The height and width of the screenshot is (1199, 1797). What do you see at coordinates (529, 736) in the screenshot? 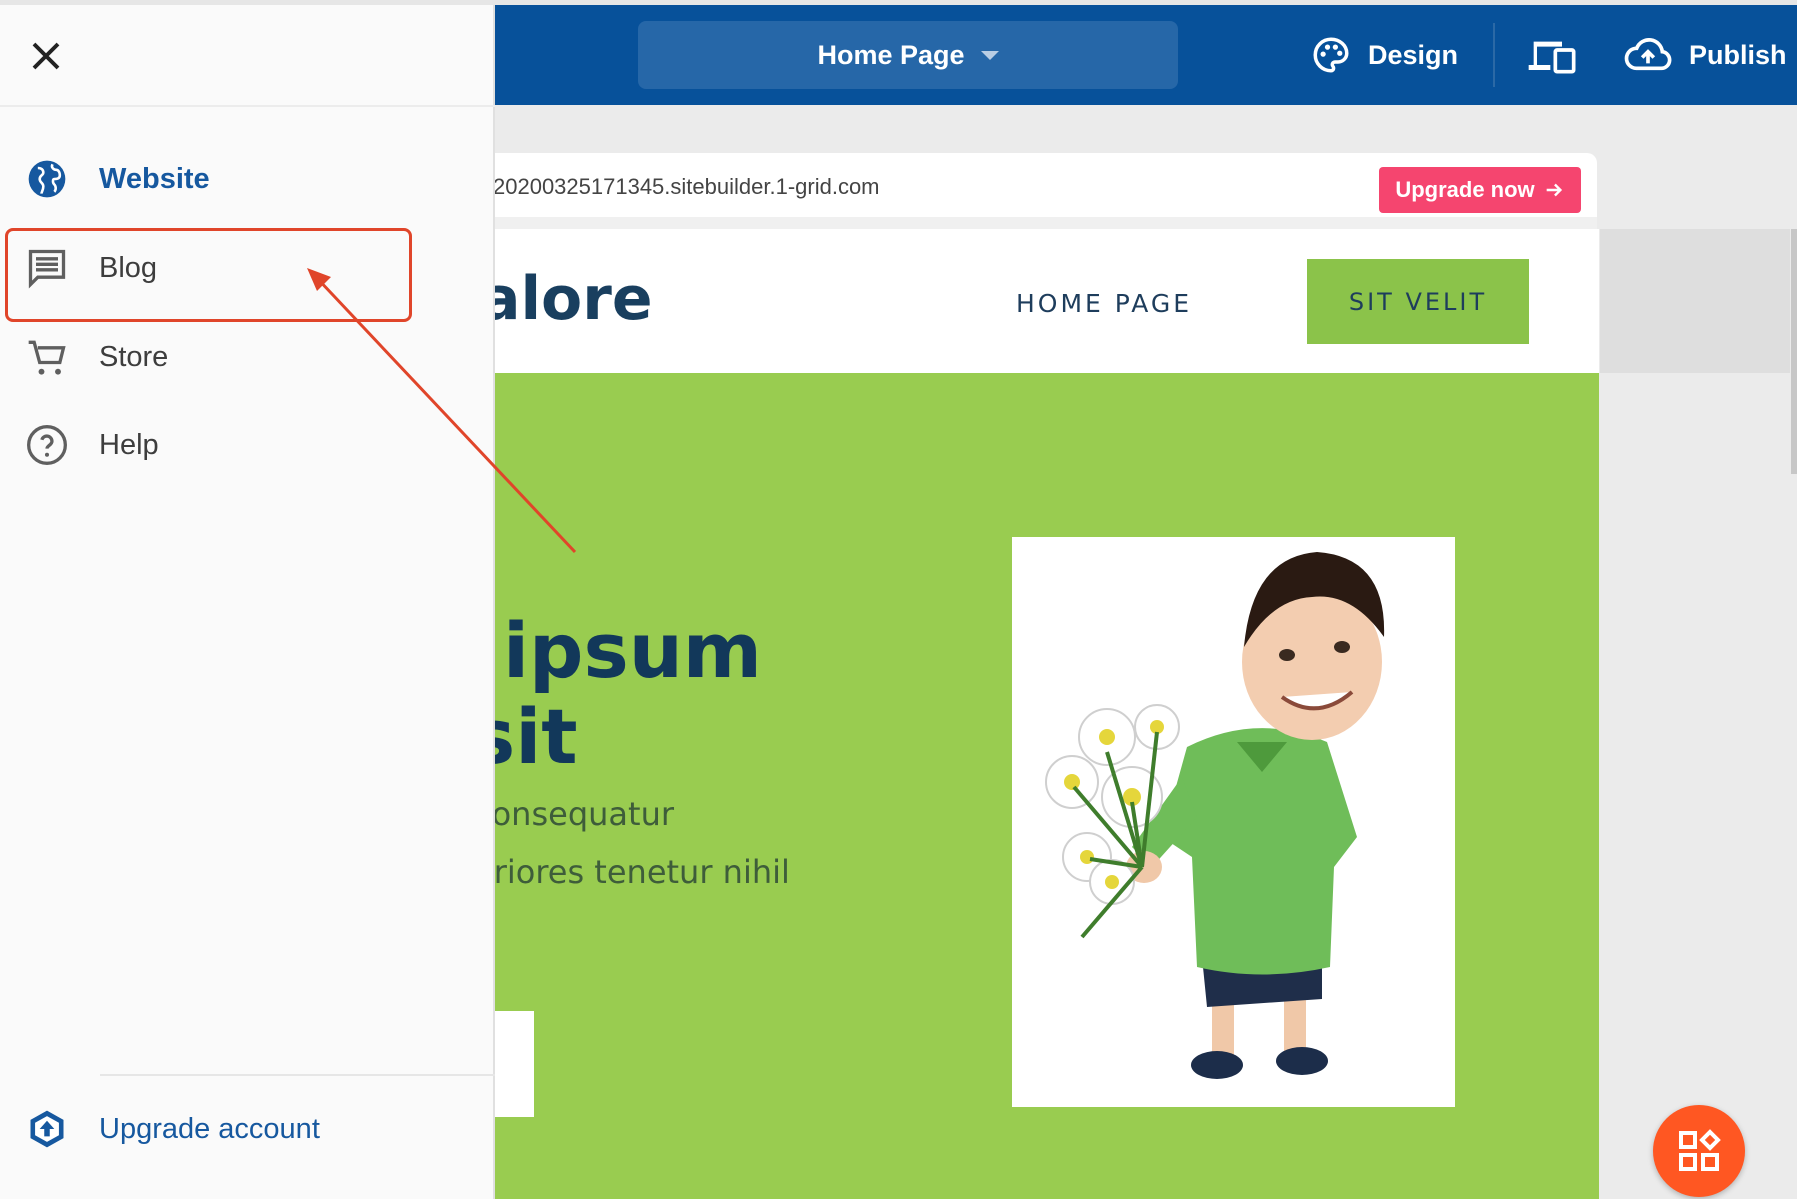
I see `hero-heading-line2: sit` at bounding box center [529, 736].